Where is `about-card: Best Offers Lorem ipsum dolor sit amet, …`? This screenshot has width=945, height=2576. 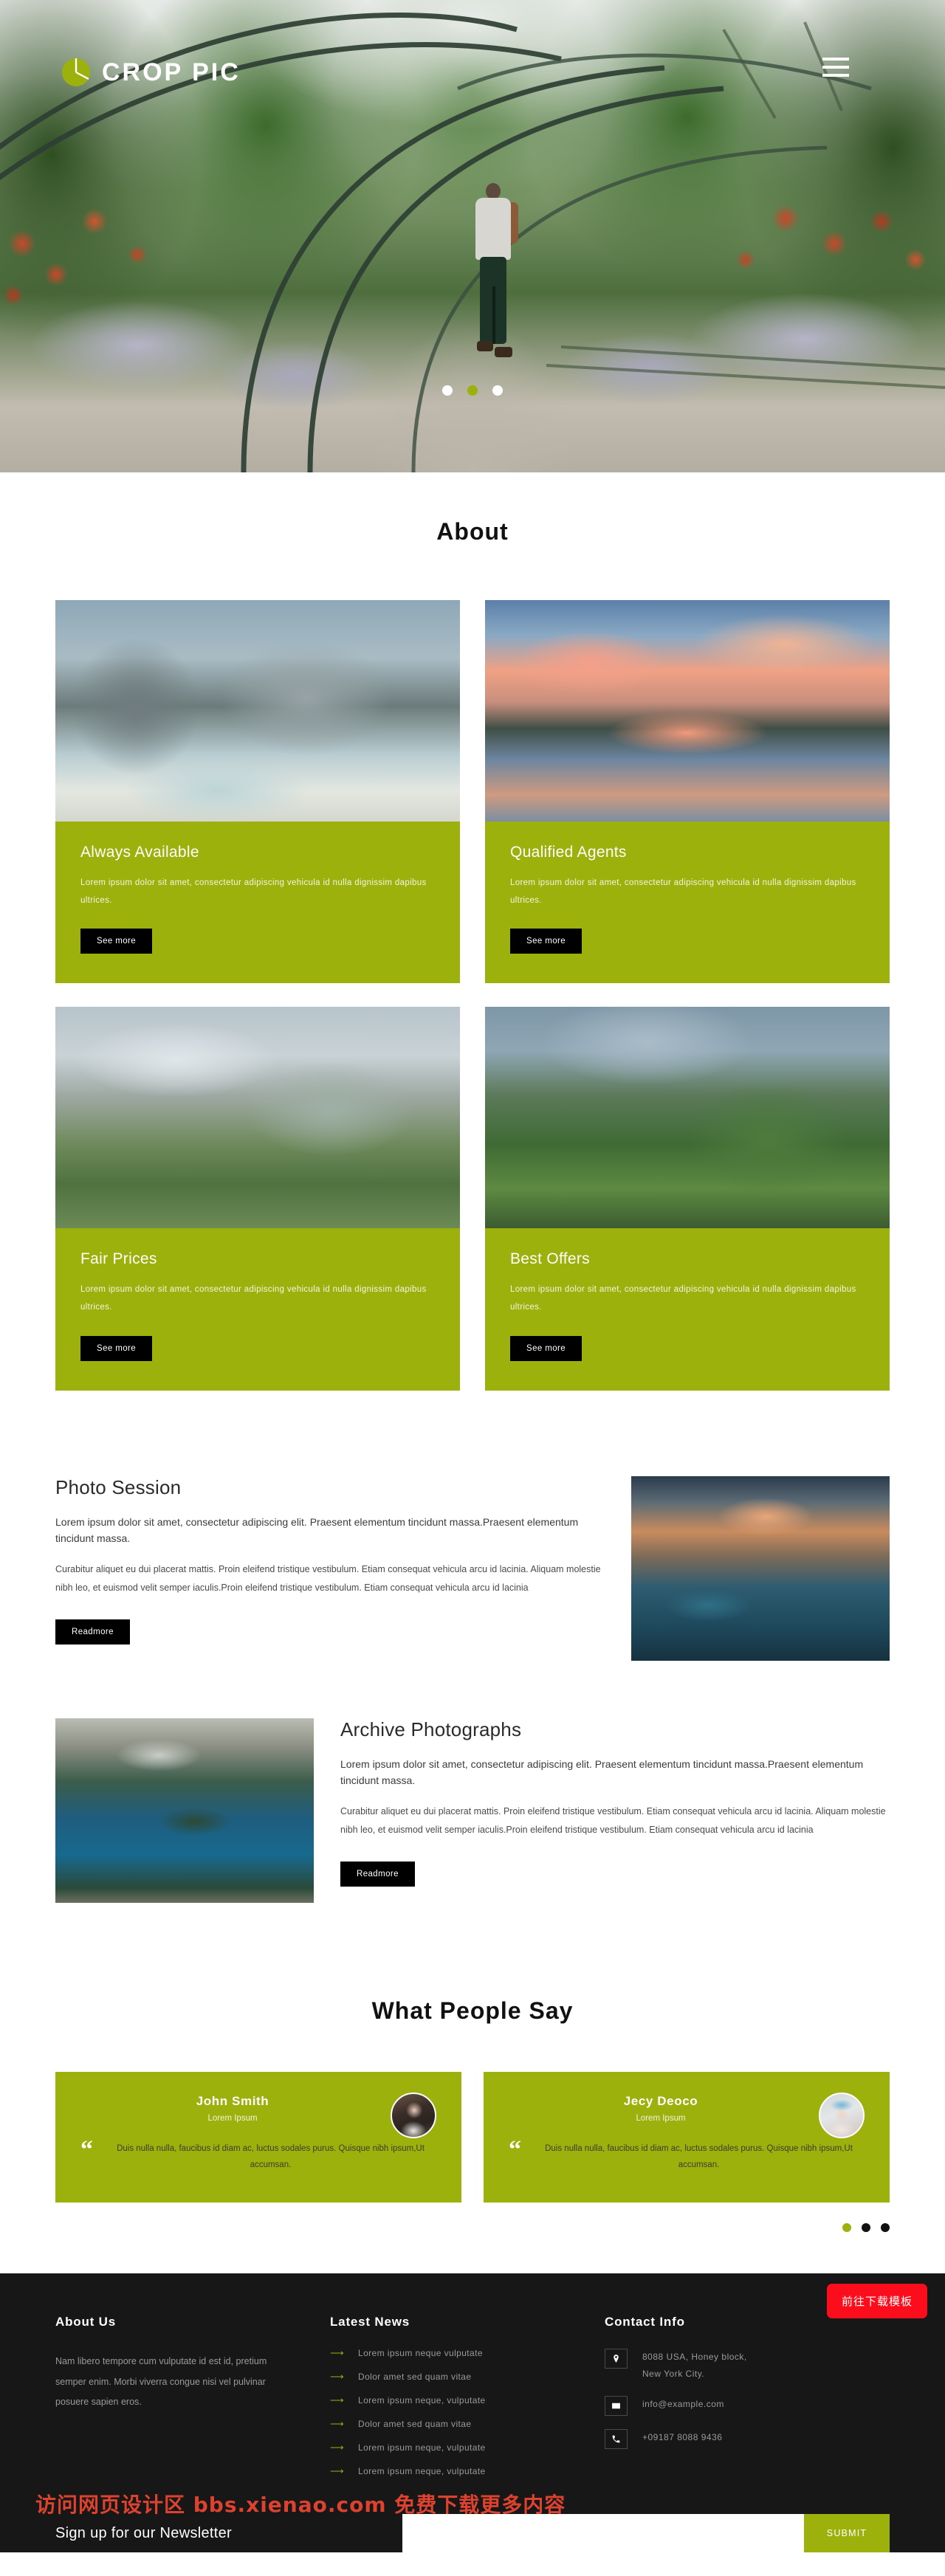 about-card: Best Offers Lorem ipsum dolor sit amet, … is located at coordinates (687, 1199).